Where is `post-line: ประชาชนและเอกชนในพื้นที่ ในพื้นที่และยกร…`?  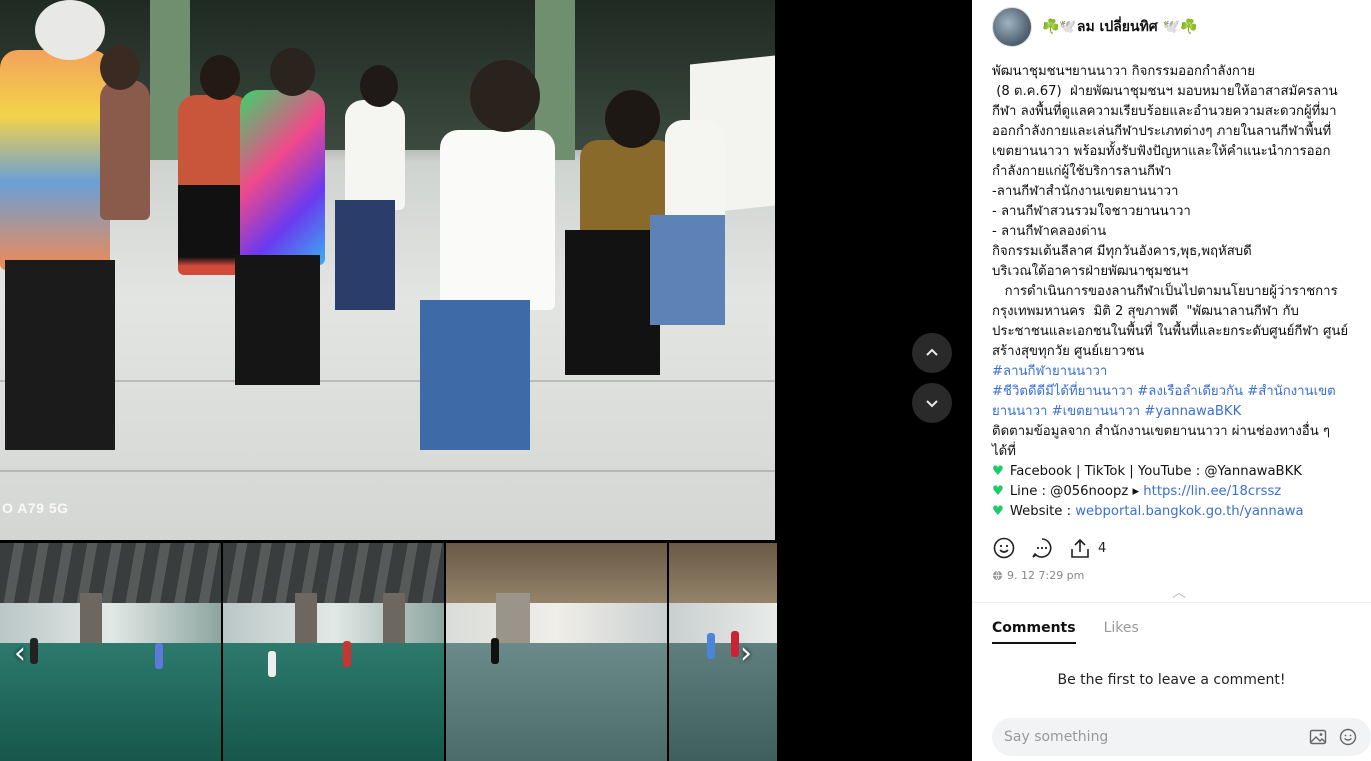 post-line: ประชาชนและเอกชนในพื้นที่ ในพื้นที่และยกร… is located at coordinates (1170, 331).